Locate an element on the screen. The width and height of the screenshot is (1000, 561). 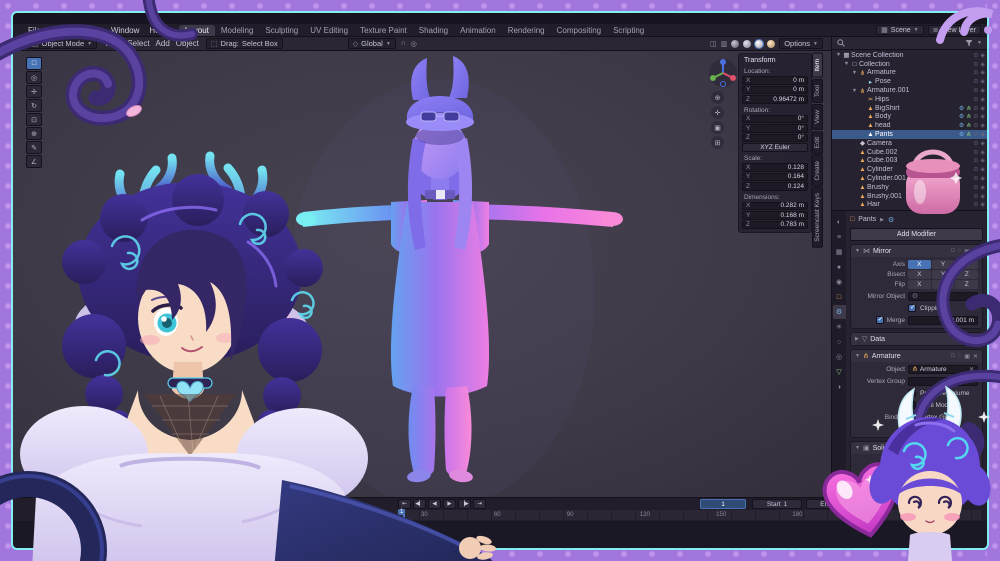
proportional-edit-icon: ◎ is located at coordinates (414, 44).